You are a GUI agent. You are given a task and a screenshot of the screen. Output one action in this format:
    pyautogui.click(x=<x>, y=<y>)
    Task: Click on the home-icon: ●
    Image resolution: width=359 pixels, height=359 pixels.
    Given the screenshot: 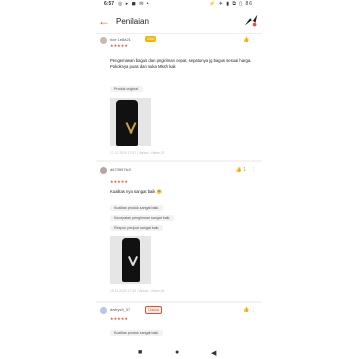 What is the action you would take?
    pyautogui.click(x=177, y=352)
    